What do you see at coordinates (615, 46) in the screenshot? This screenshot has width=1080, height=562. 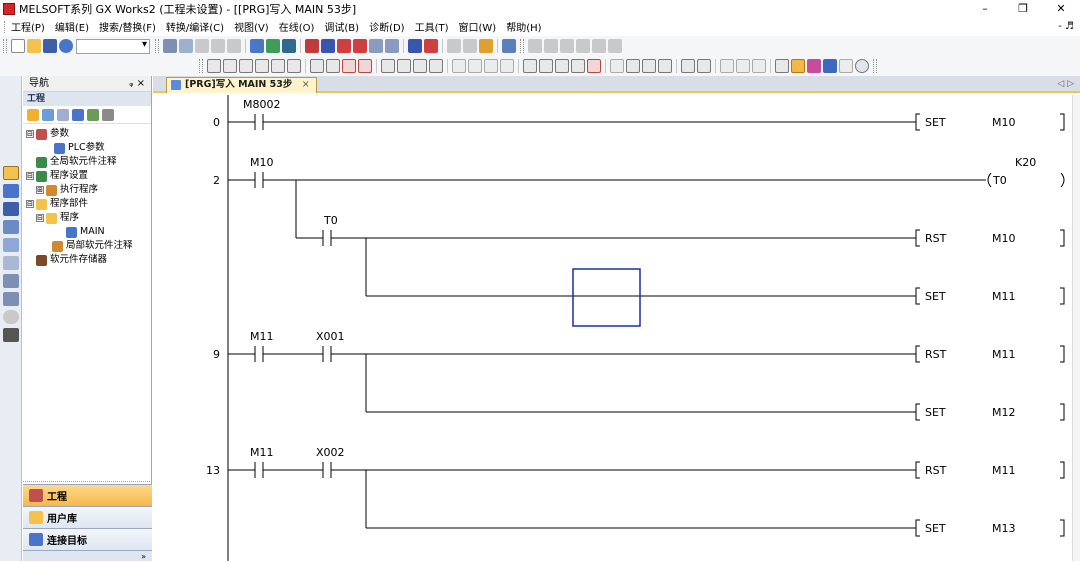 I see `label-display-icon` at bounding box center [615, 46].